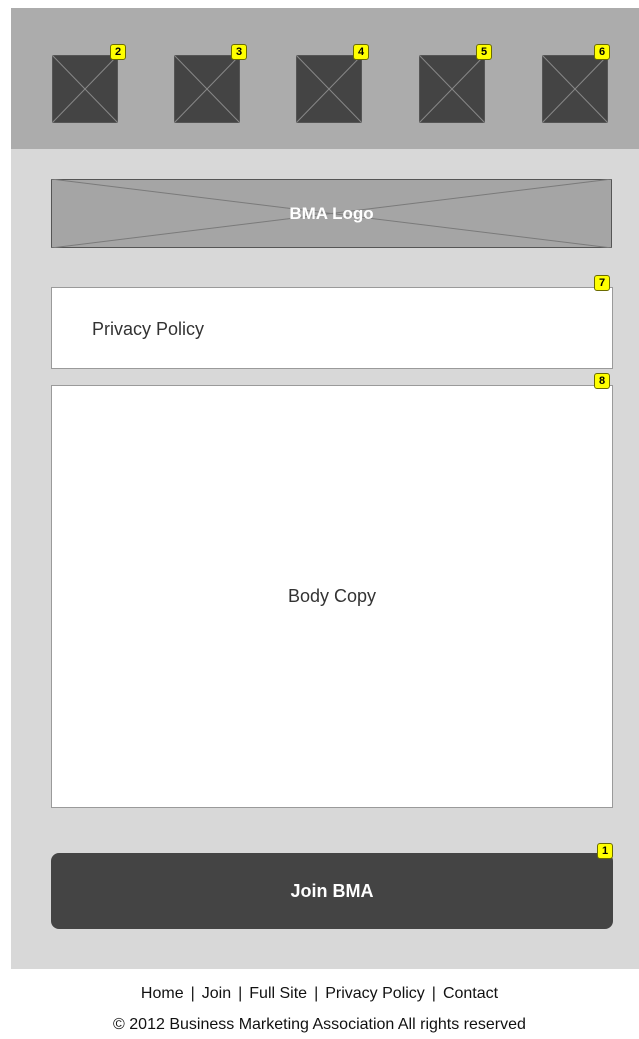 This screenshot has width=639, height=1039. I want to click on annotation-marker: 2, so click(118, 52).